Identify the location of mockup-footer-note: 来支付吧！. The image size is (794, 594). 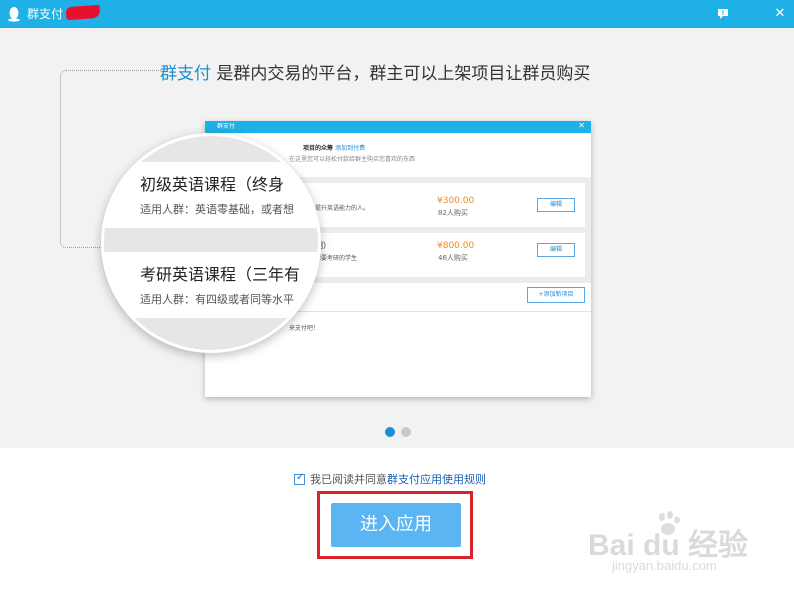
(304, 328).